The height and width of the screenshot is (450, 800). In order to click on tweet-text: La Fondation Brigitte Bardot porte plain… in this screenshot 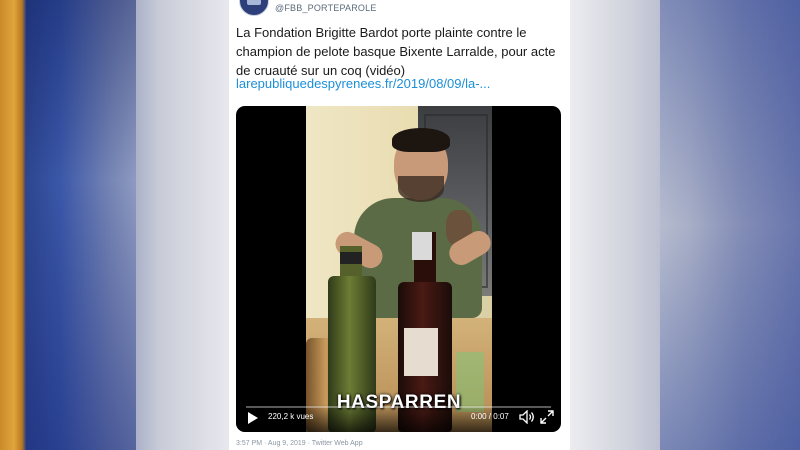, I will do `click(396, 51)`.